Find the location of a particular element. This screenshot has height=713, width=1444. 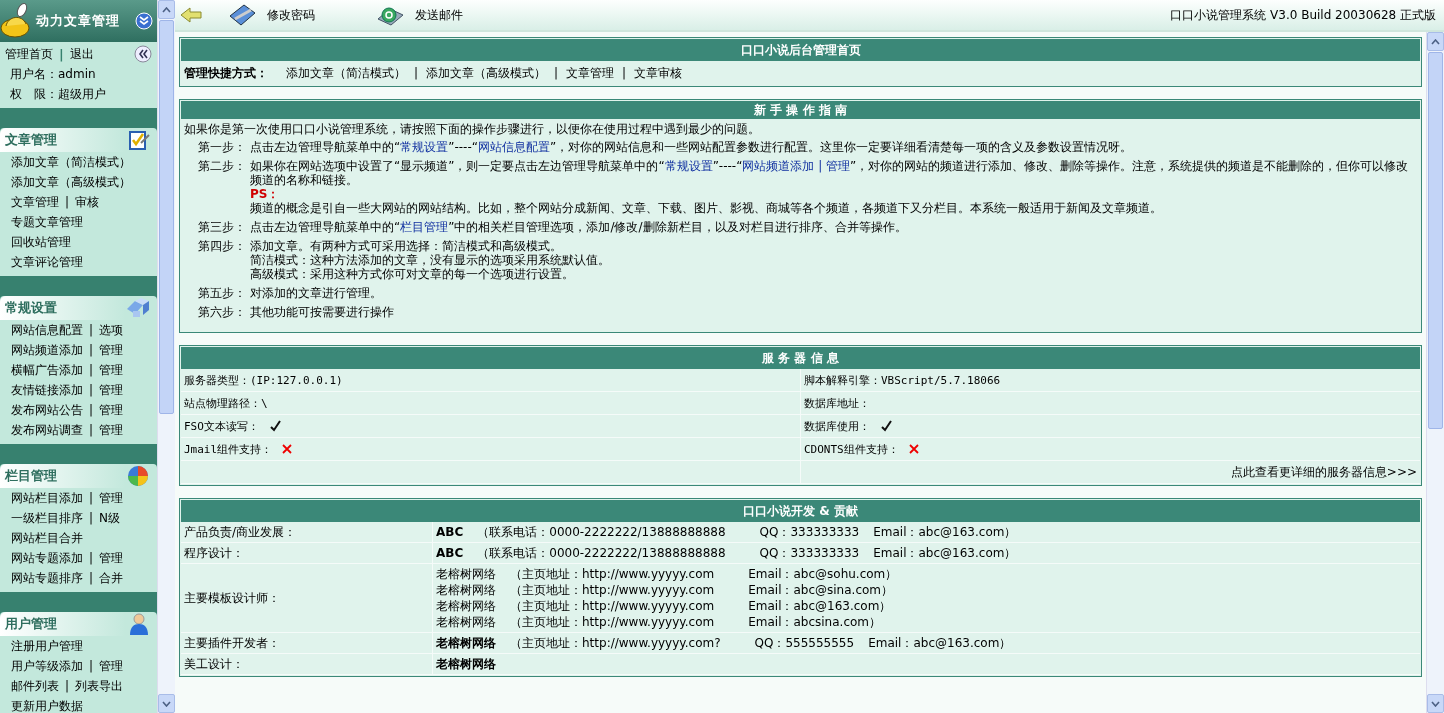

credit-role: 产品负责/商业发展： is located at coordinates (240, 532).